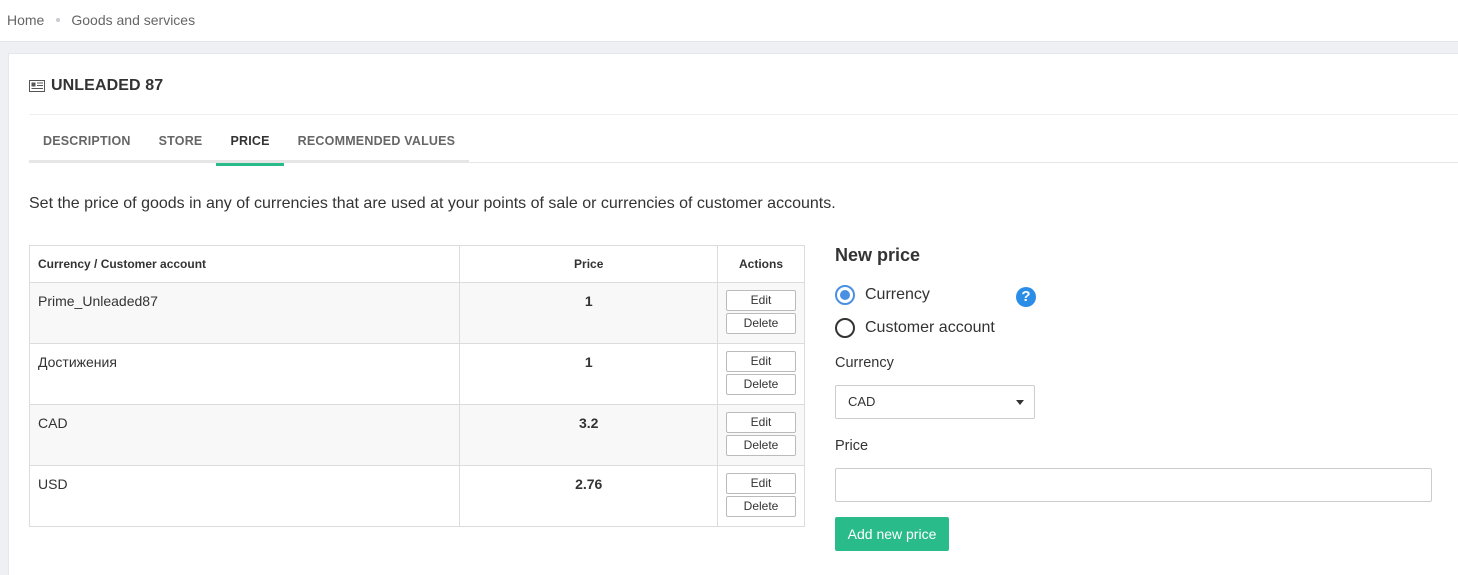 The image size is (1458, 575). Describe the element at coordinates (25, 20) in the screenshot. I see `breadcrumb-home-link: Home` at that location.